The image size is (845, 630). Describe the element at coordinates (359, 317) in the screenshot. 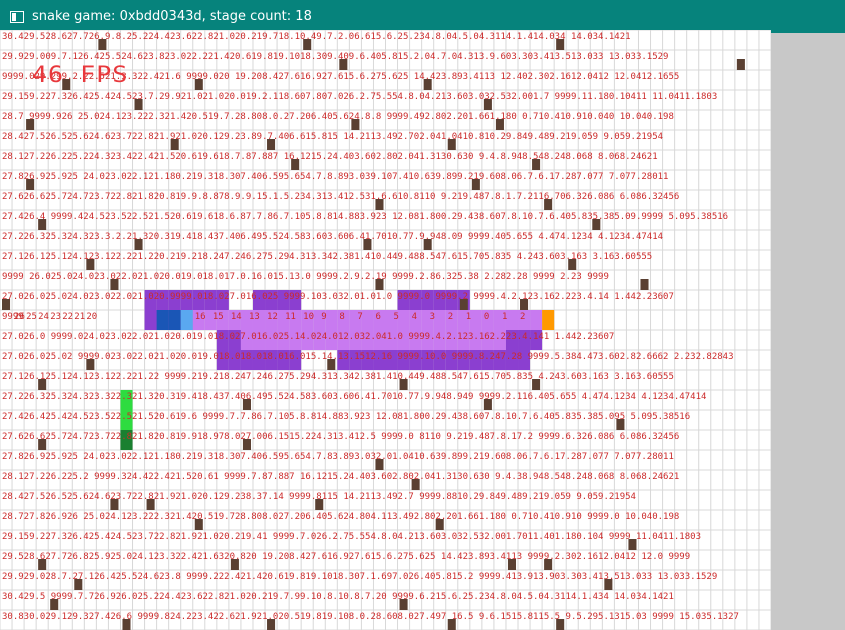

I see `path-step-label: 7` at that location.